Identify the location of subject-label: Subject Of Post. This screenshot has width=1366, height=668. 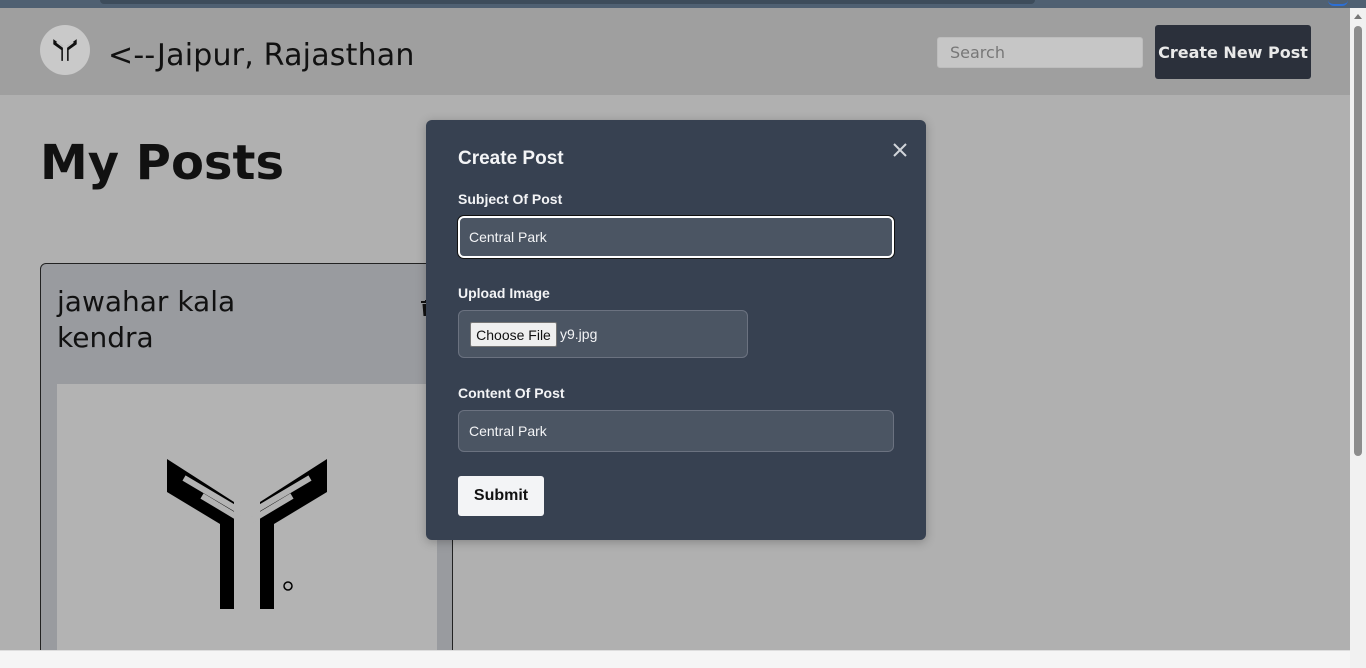
(510, 199).